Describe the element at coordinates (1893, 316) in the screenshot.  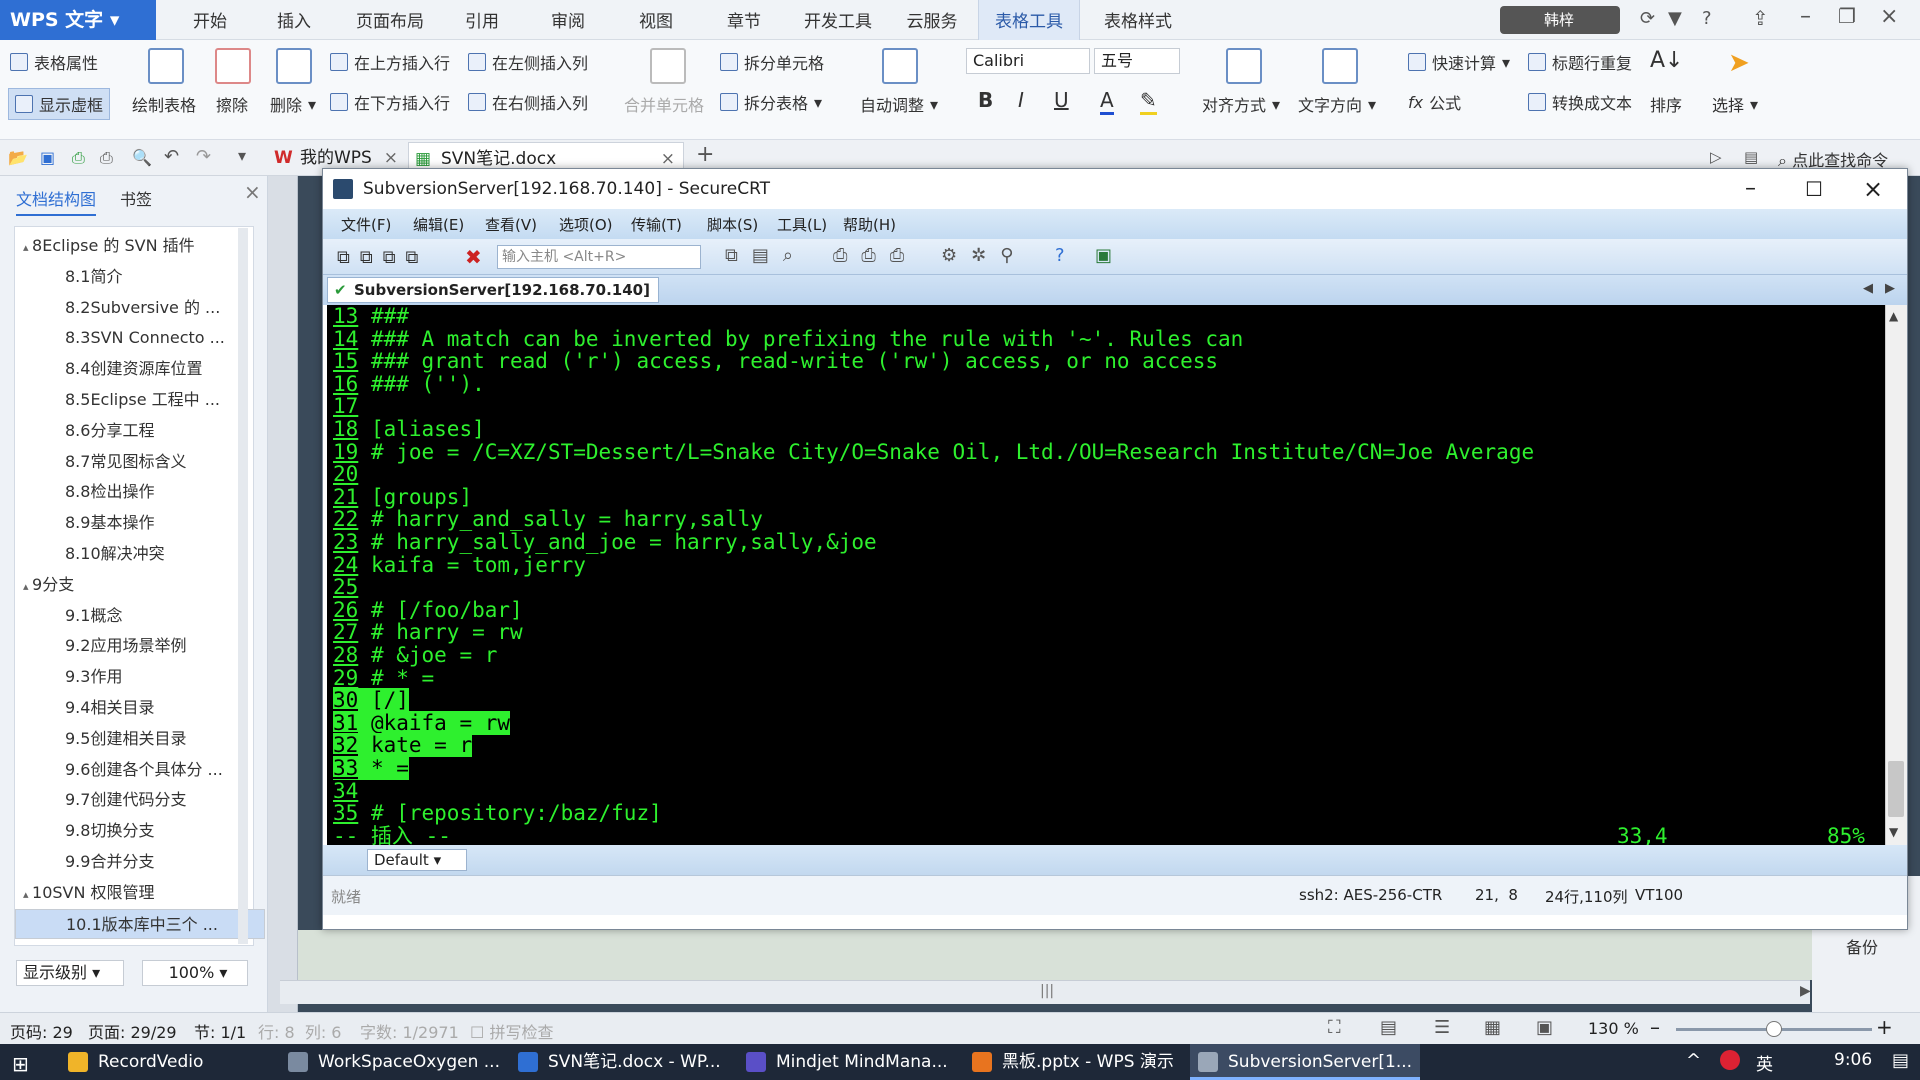
I see `scroll-up-icon: ▲` at that location.